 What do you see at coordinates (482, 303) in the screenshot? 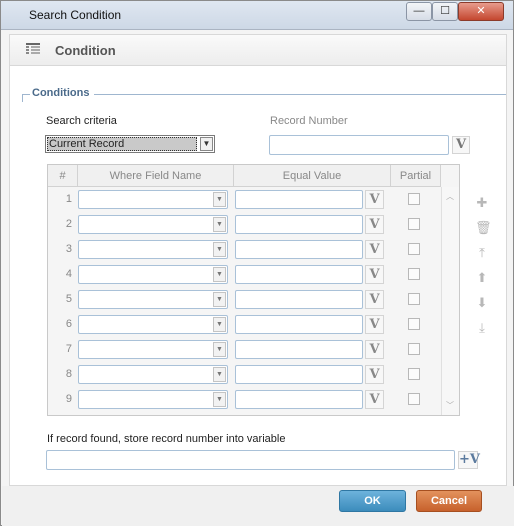
I see `move-down-icon: ⬇` at bounding box center [482, 303].